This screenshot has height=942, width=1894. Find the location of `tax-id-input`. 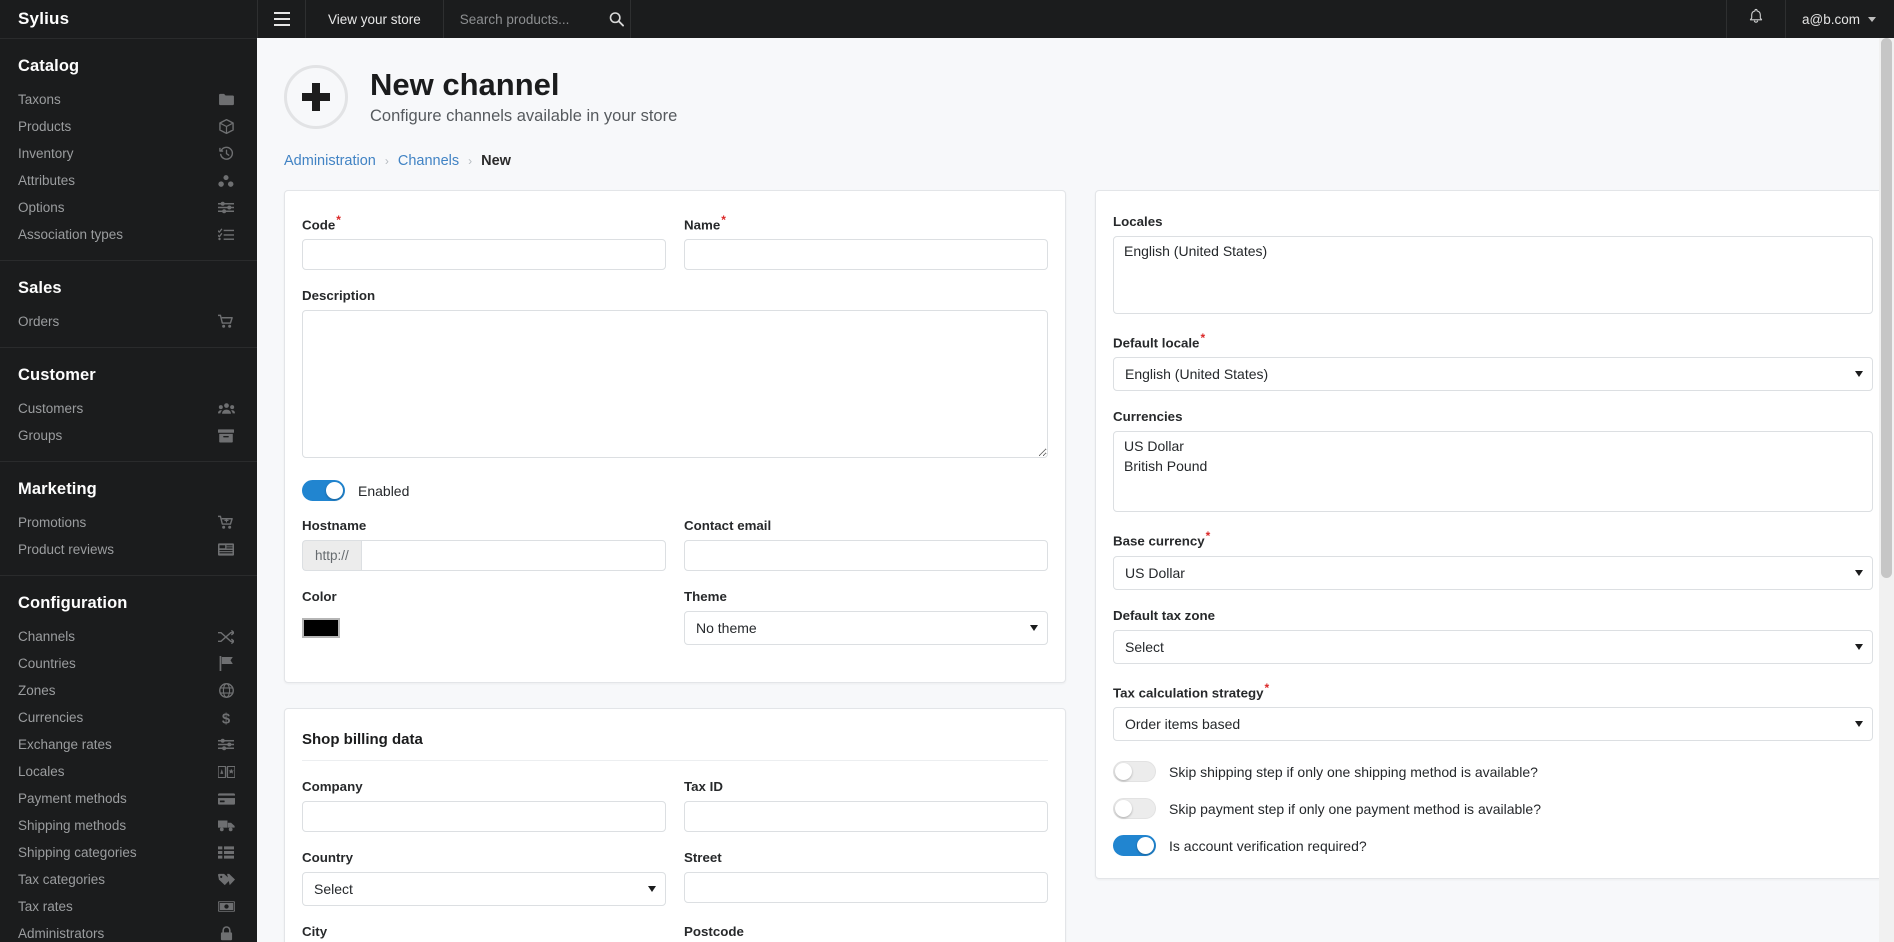

tax-id-input is located at coordinates (866, 817).